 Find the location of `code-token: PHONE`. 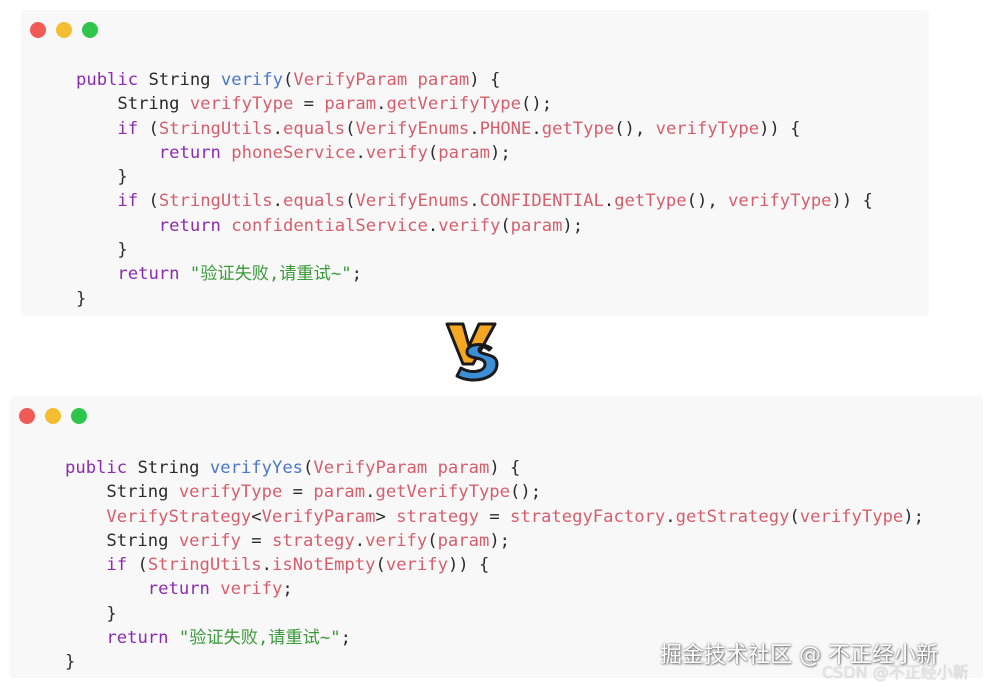

code-token: PHONE is located at coordinates (505, 128).